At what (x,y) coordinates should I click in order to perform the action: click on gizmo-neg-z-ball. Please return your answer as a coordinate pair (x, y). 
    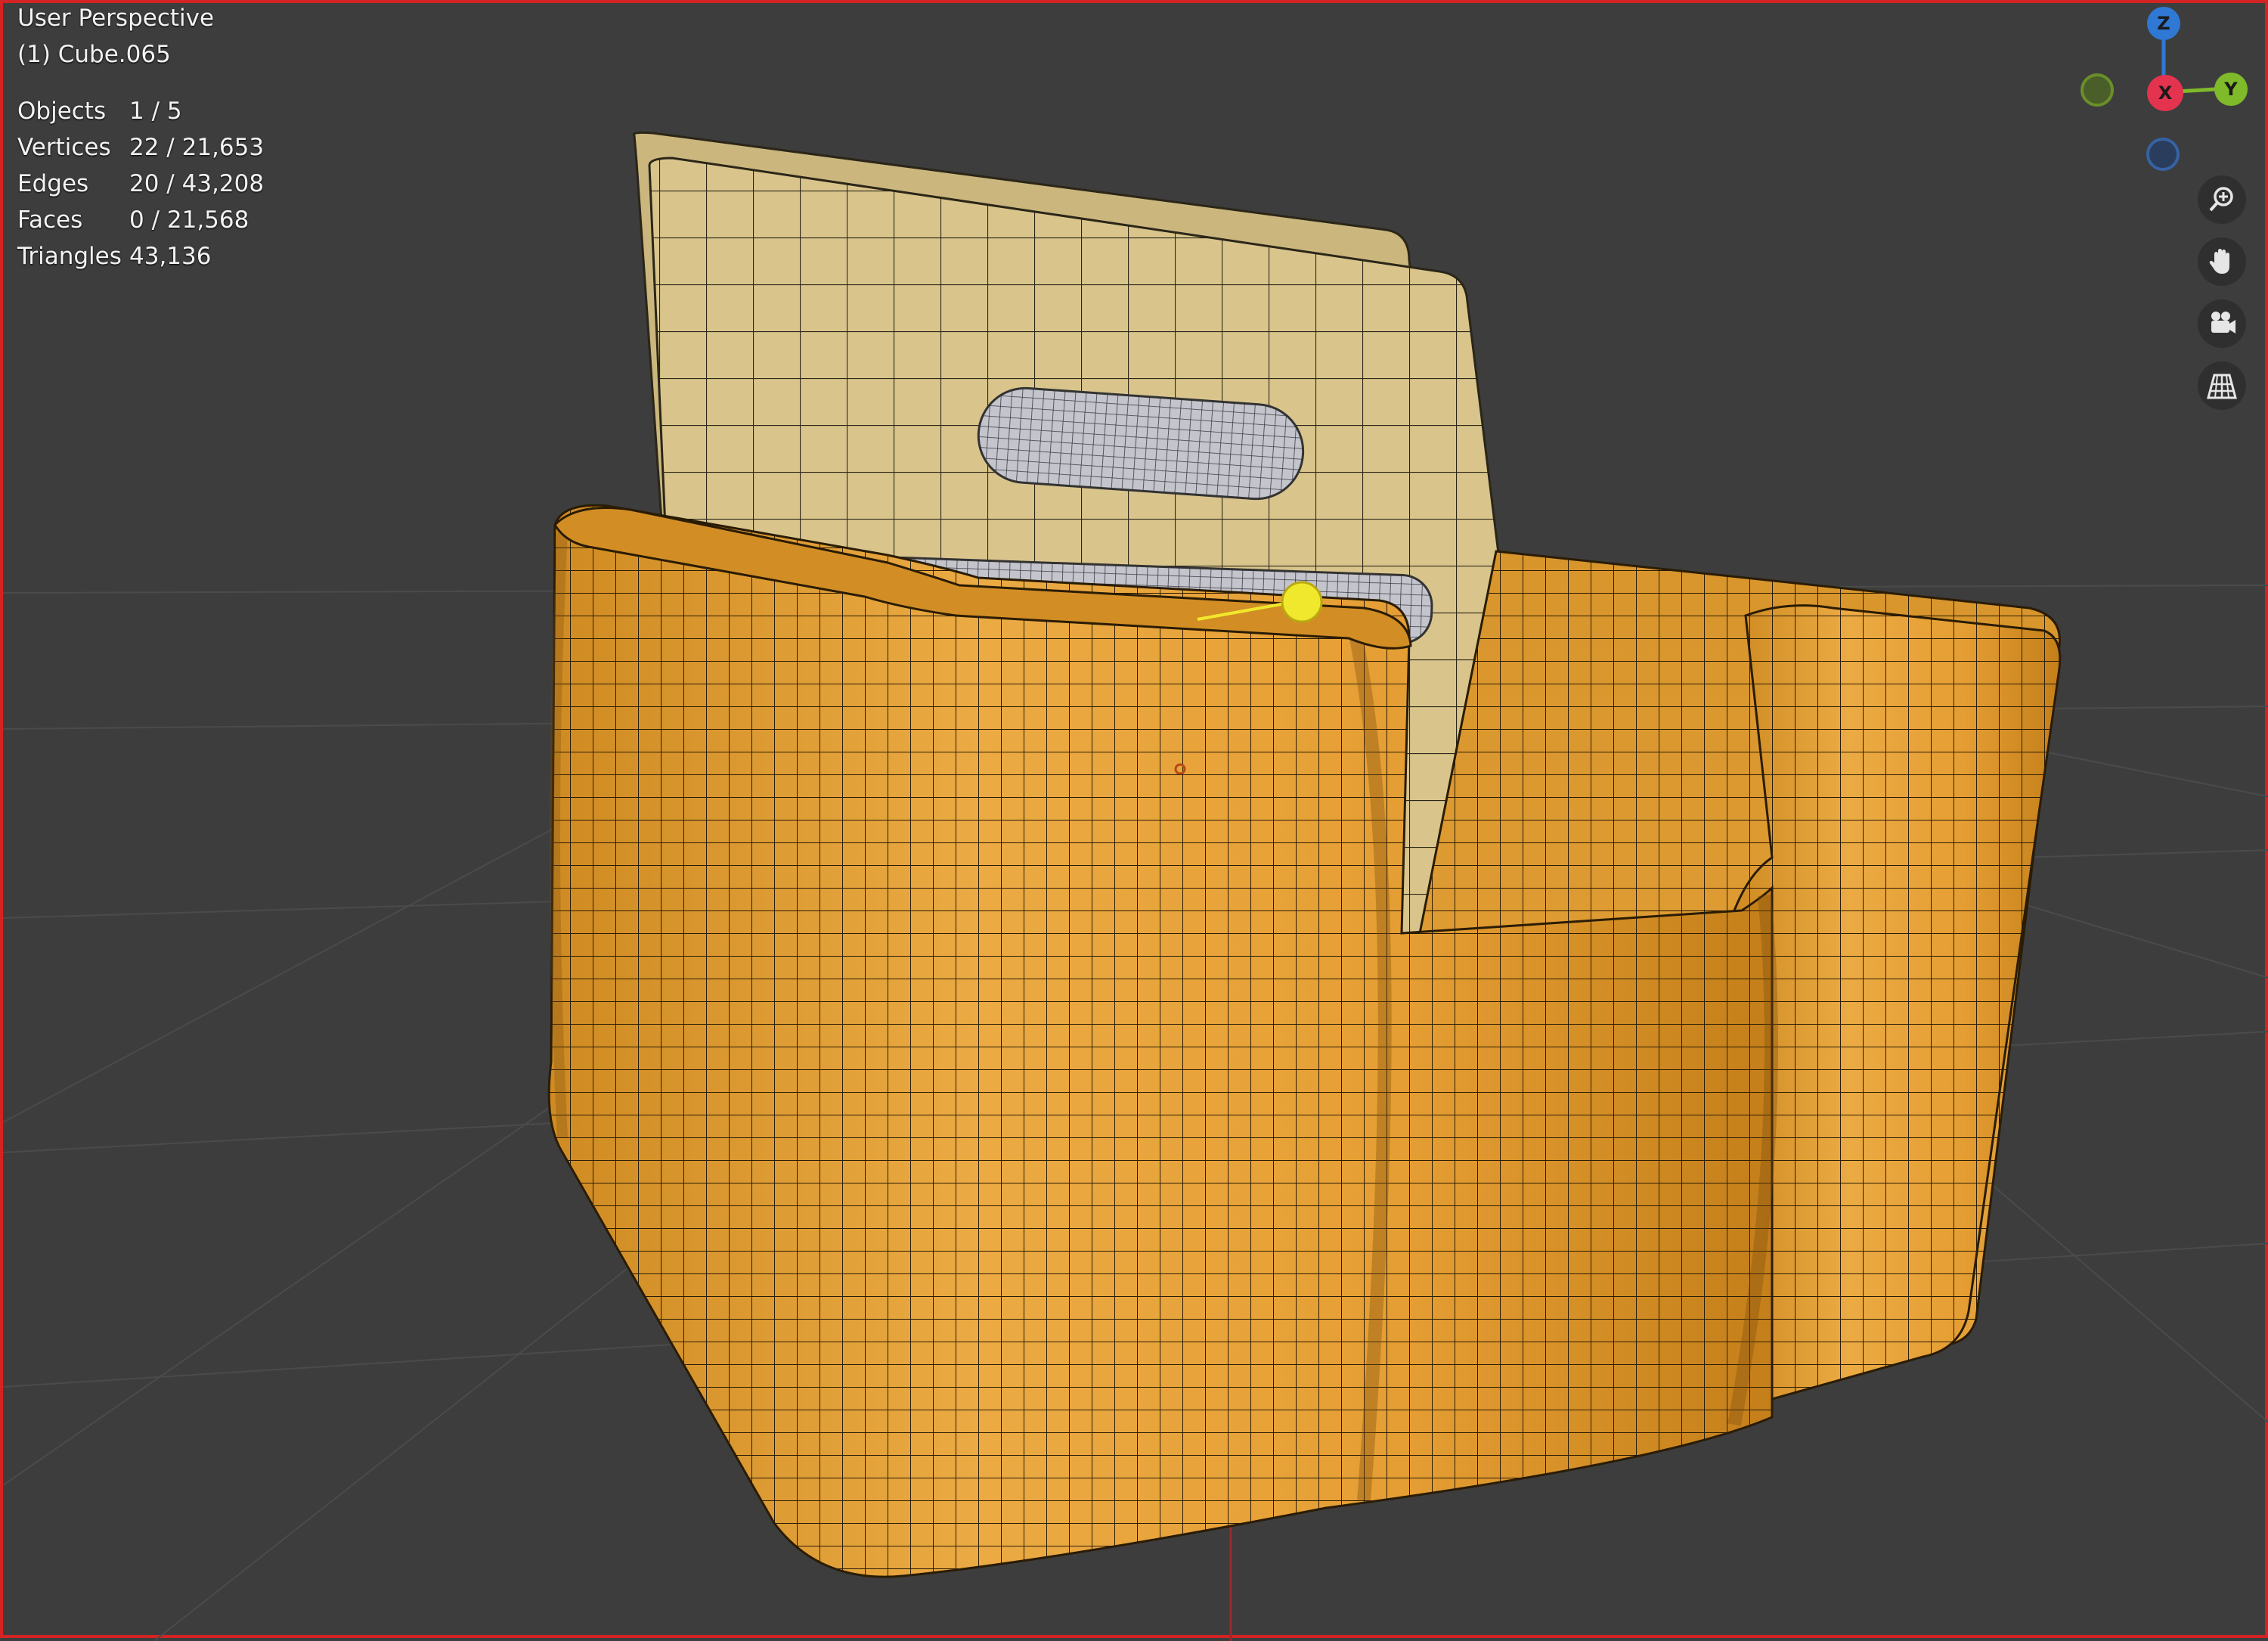
    Looking at the image, I should click on (2163, 154).